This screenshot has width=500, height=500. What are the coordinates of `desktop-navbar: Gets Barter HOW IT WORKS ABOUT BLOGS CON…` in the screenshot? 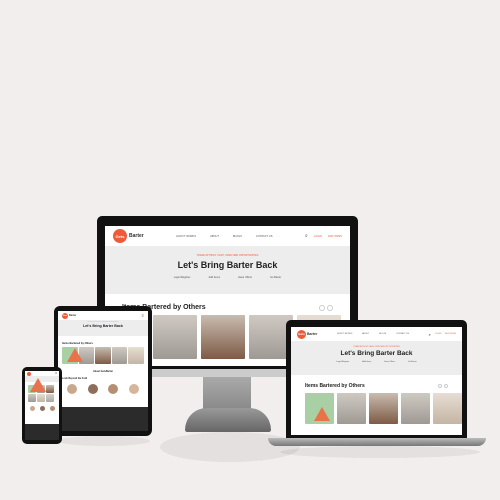 It's located at (227, 236).